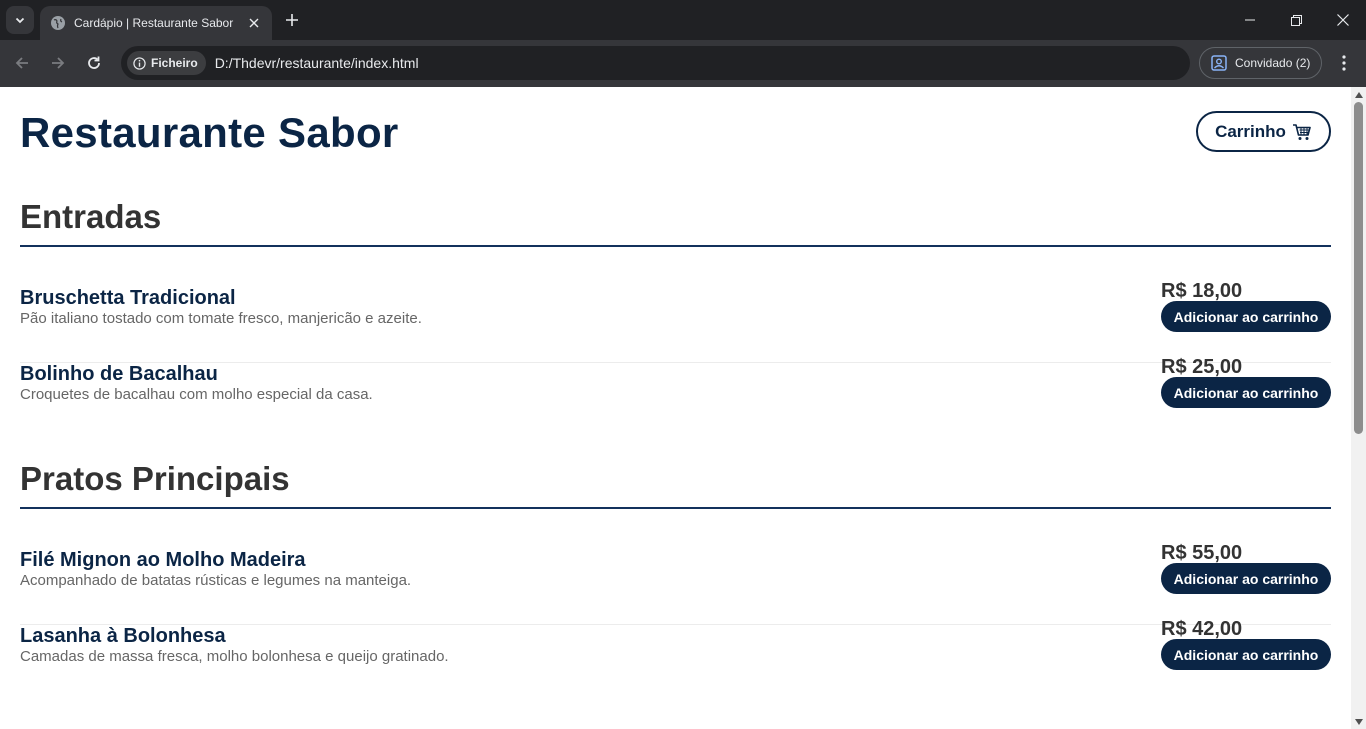 The image size is (1366, 729). Describe the element at coordinates (1202, 291) in the screenshot. I see `menu-item-price: R$ 18,00` at that location.